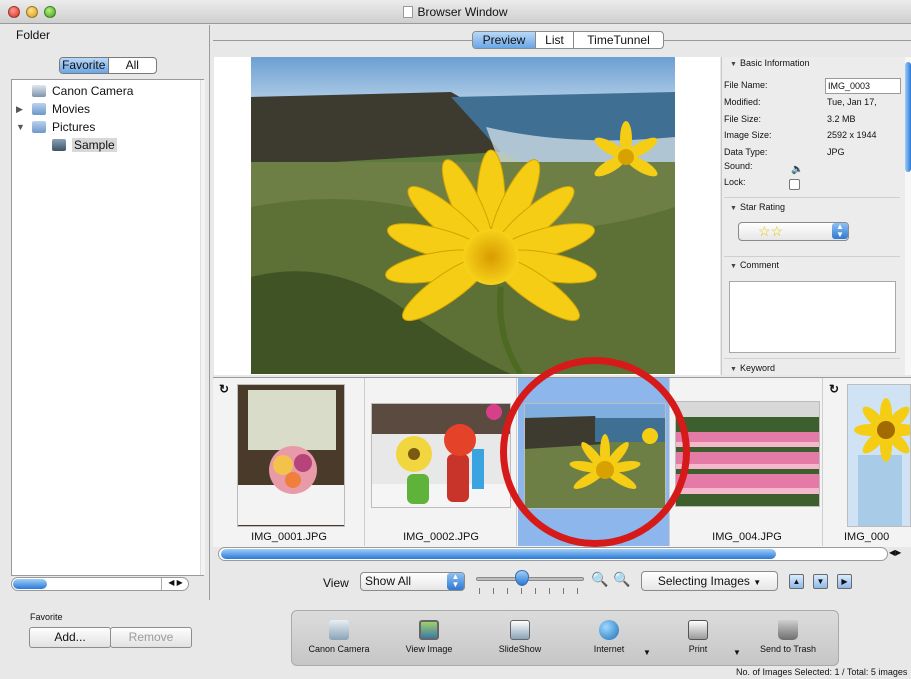 Image resolution: width=911 pixels, height=679 pixels. Describe the element at coordinates (770, 63) in the screenshot. I see `basic-info-header: Basic Information` at that location.